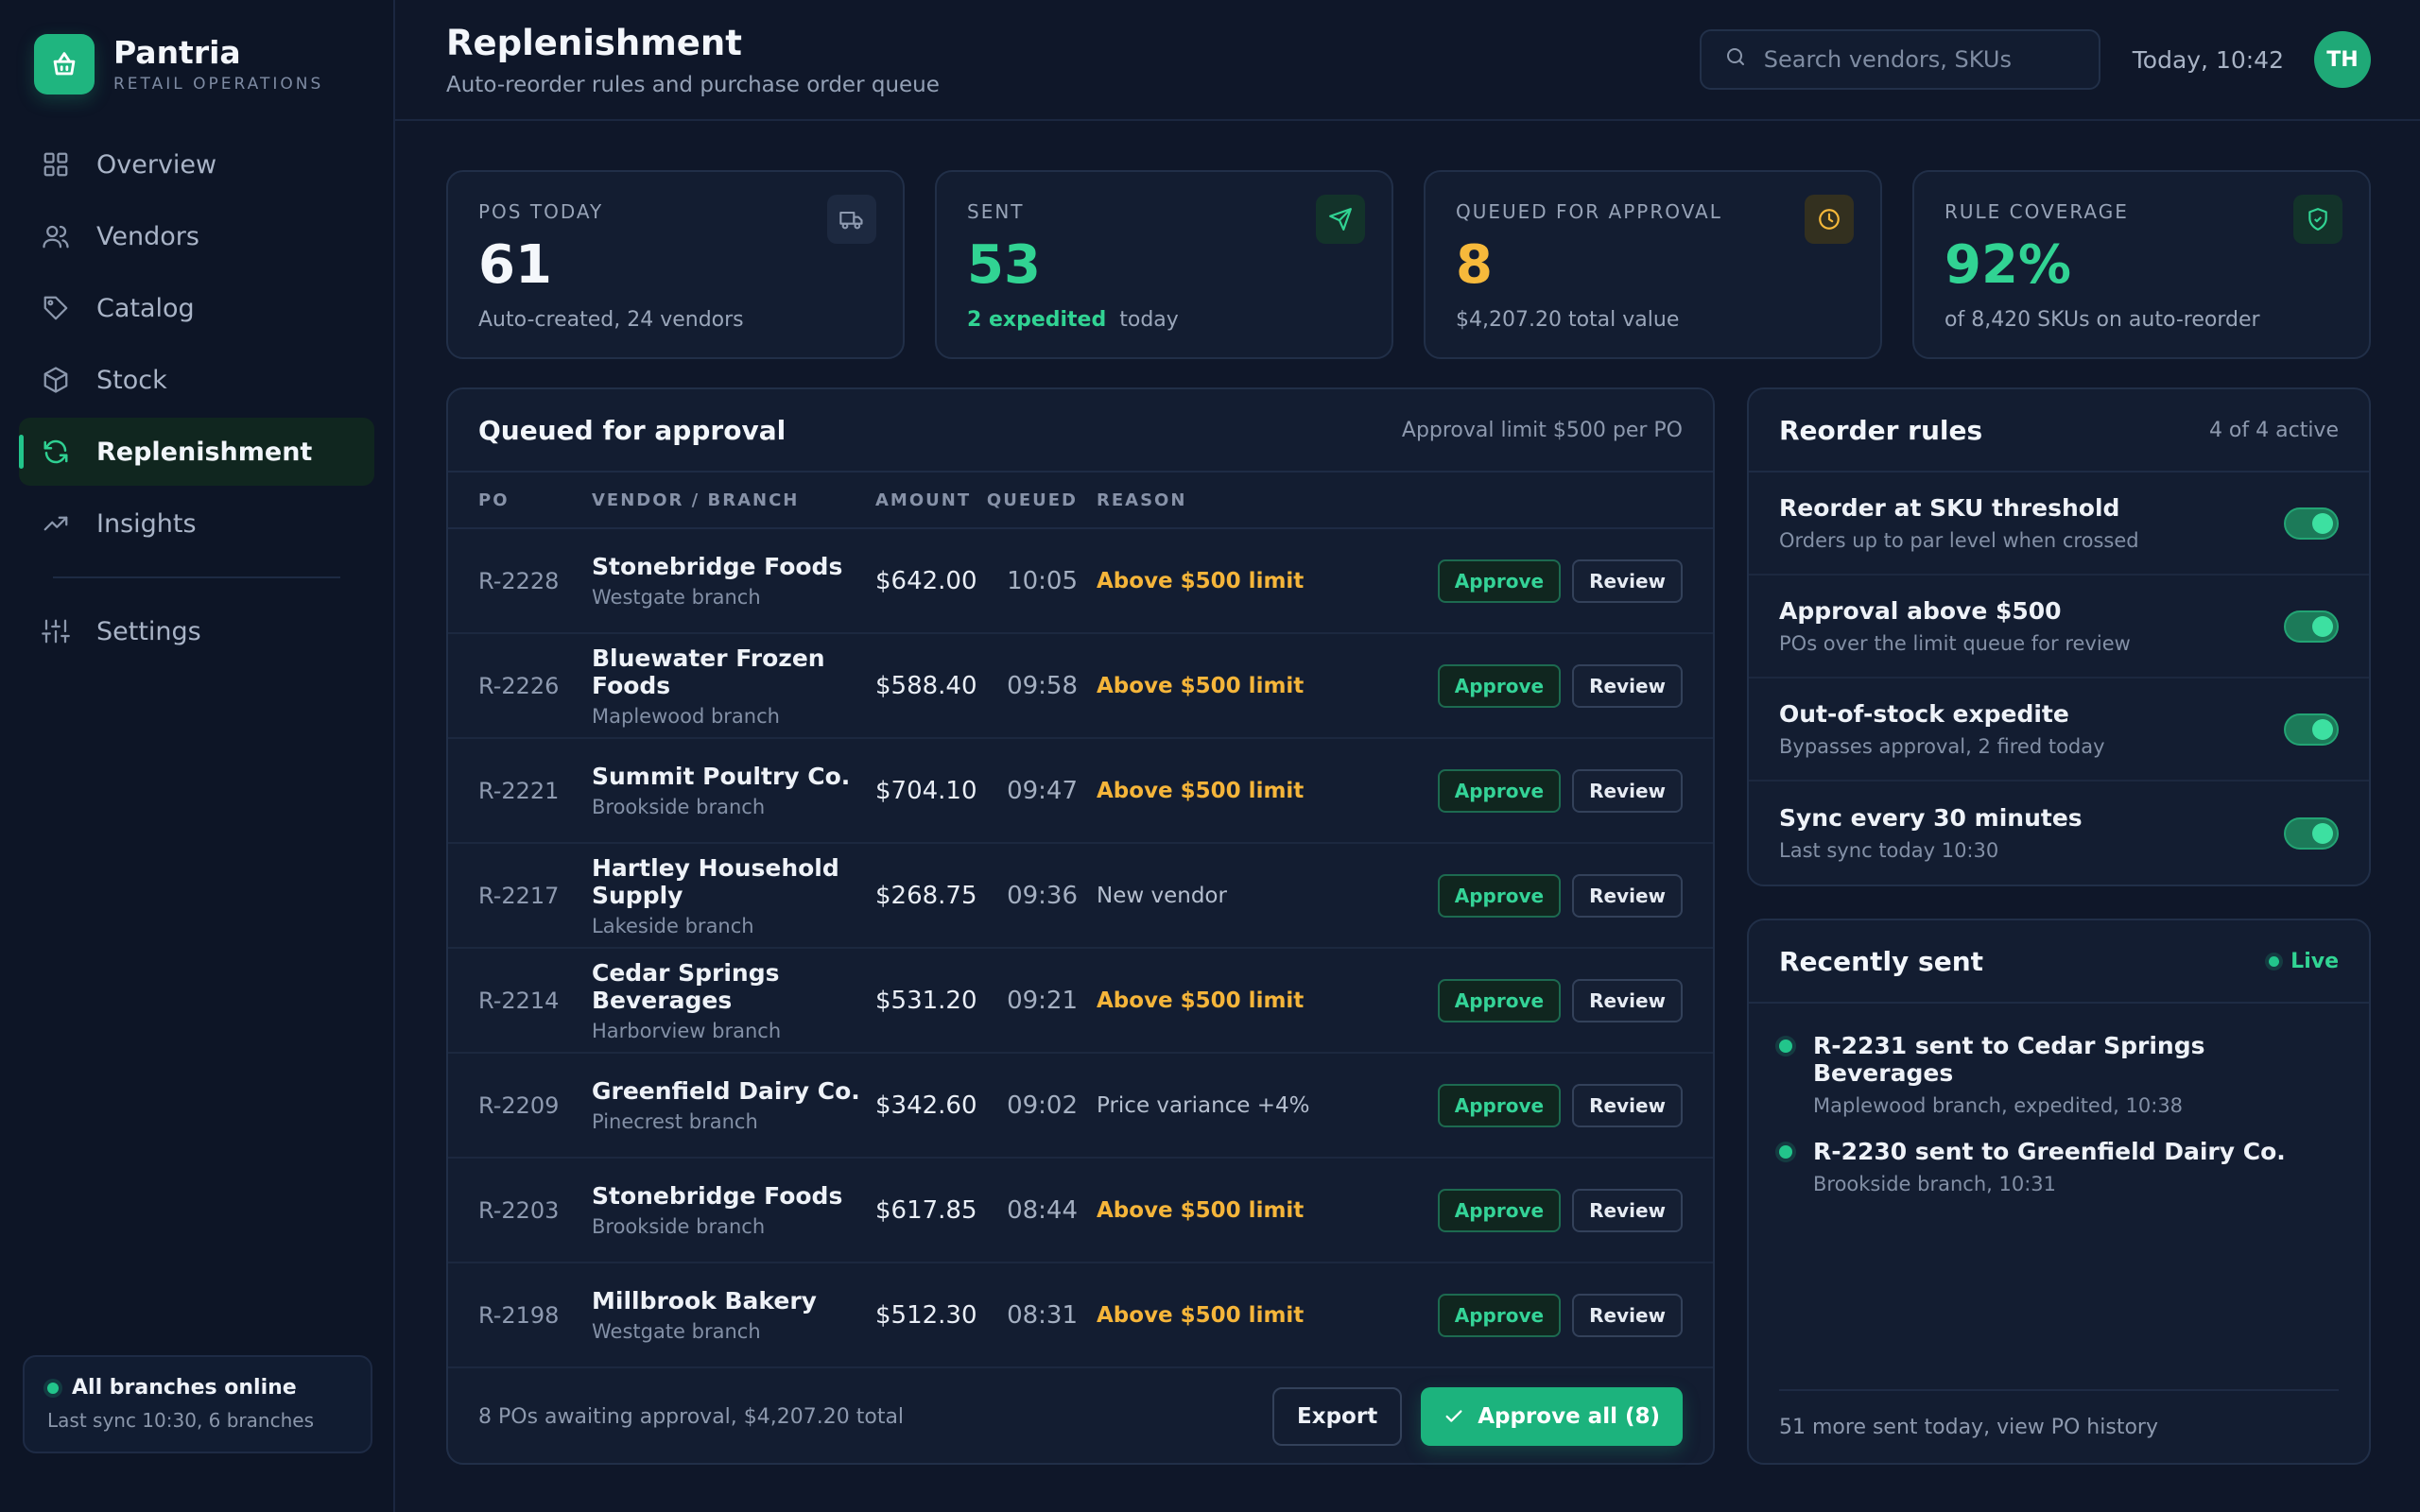  Describe the element at coordinates (704, 1300) in the screenshot. I see `vendor-name: Millbrook Bakery` at that location.